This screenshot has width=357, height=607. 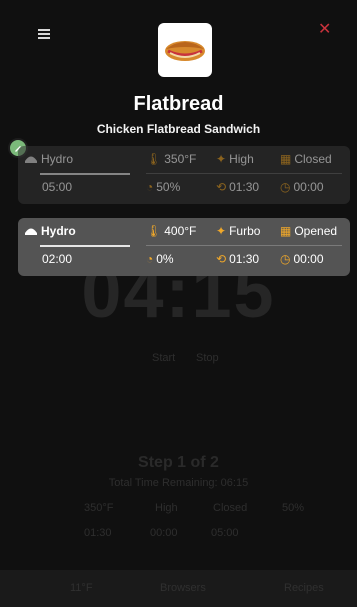 What do you see at coordinates (98, 533) in the screenshot?
I see `info-extra: 01:30` at bounding box center [98, 533].